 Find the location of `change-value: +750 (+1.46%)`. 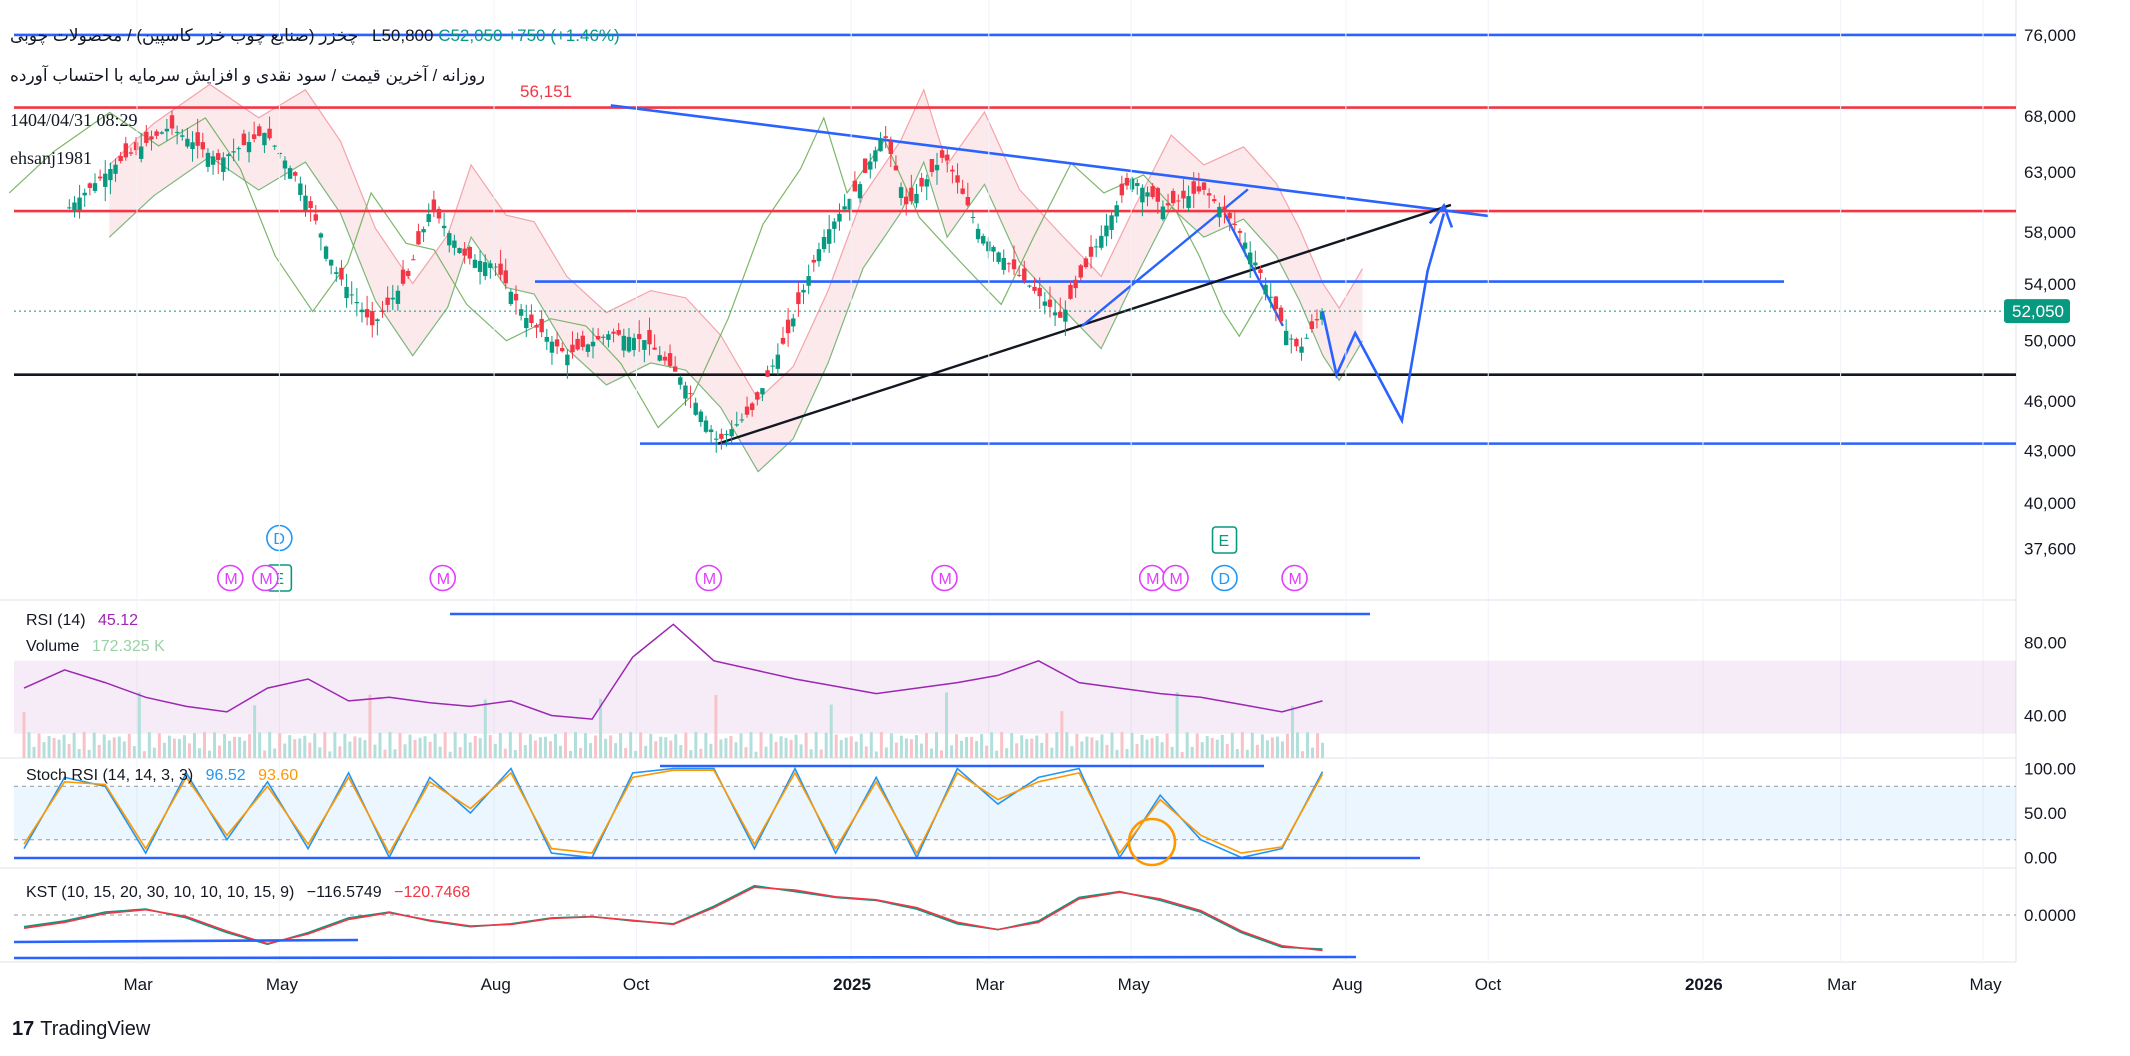

change-value: +750 (+1.46%) is located at coordinates (563, 35).